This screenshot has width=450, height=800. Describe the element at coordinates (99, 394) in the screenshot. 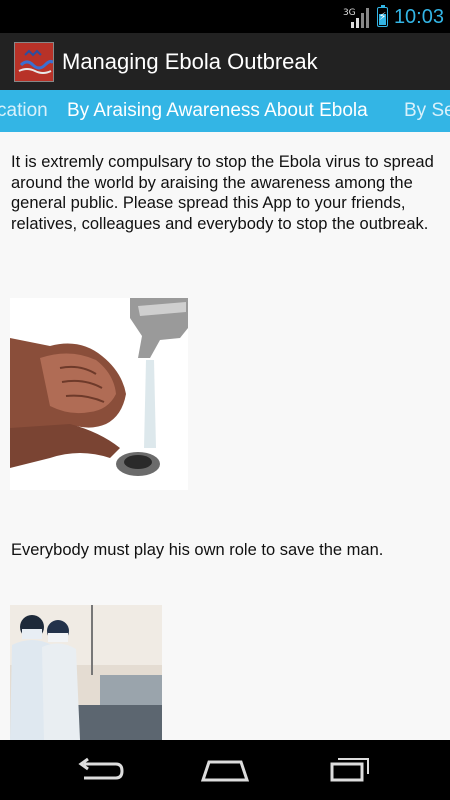

I see `handwashing-image` at that location.